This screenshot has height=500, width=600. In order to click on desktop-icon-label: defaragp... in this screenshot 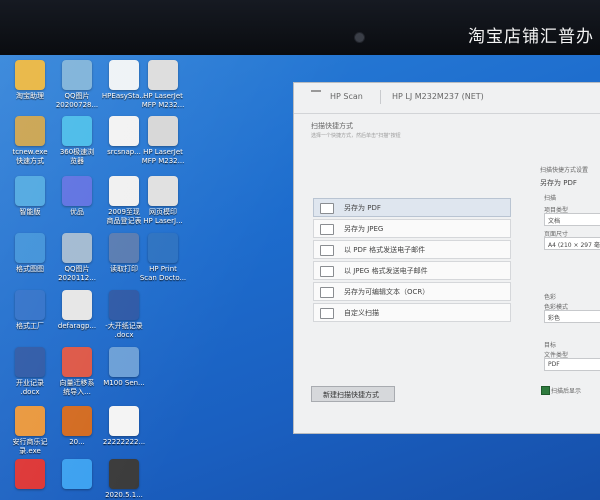, I will do `click(77, 326)`.